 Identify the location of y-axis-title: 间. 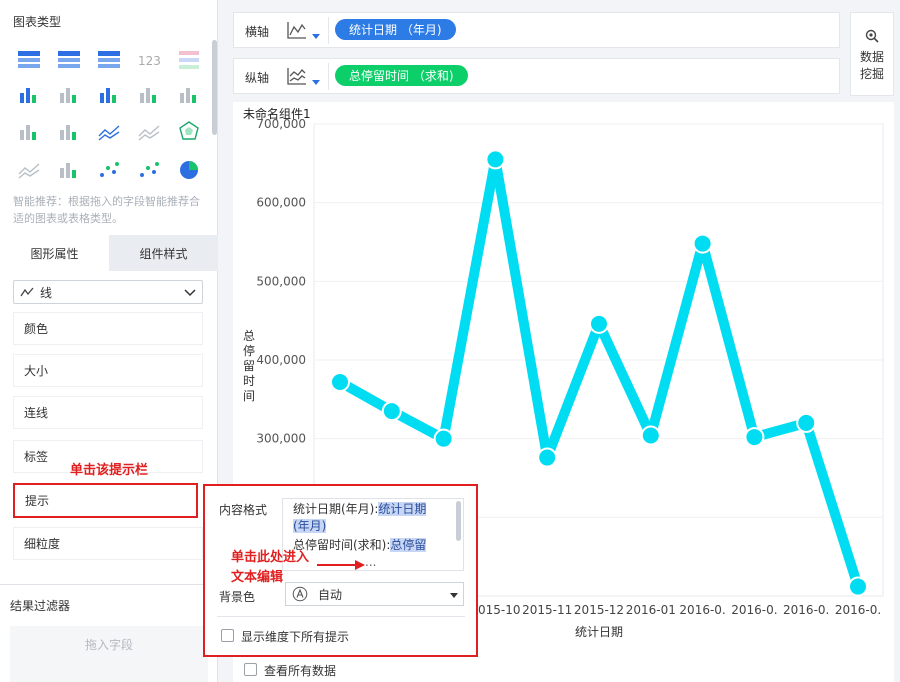
(249, 396).